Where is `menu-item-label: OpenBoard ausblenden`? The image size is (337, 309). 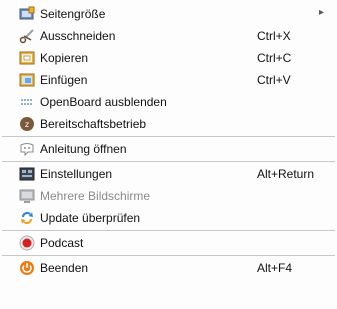 menu-item-label: OpenBoard ausblenden is located at coordinates (103, 102).